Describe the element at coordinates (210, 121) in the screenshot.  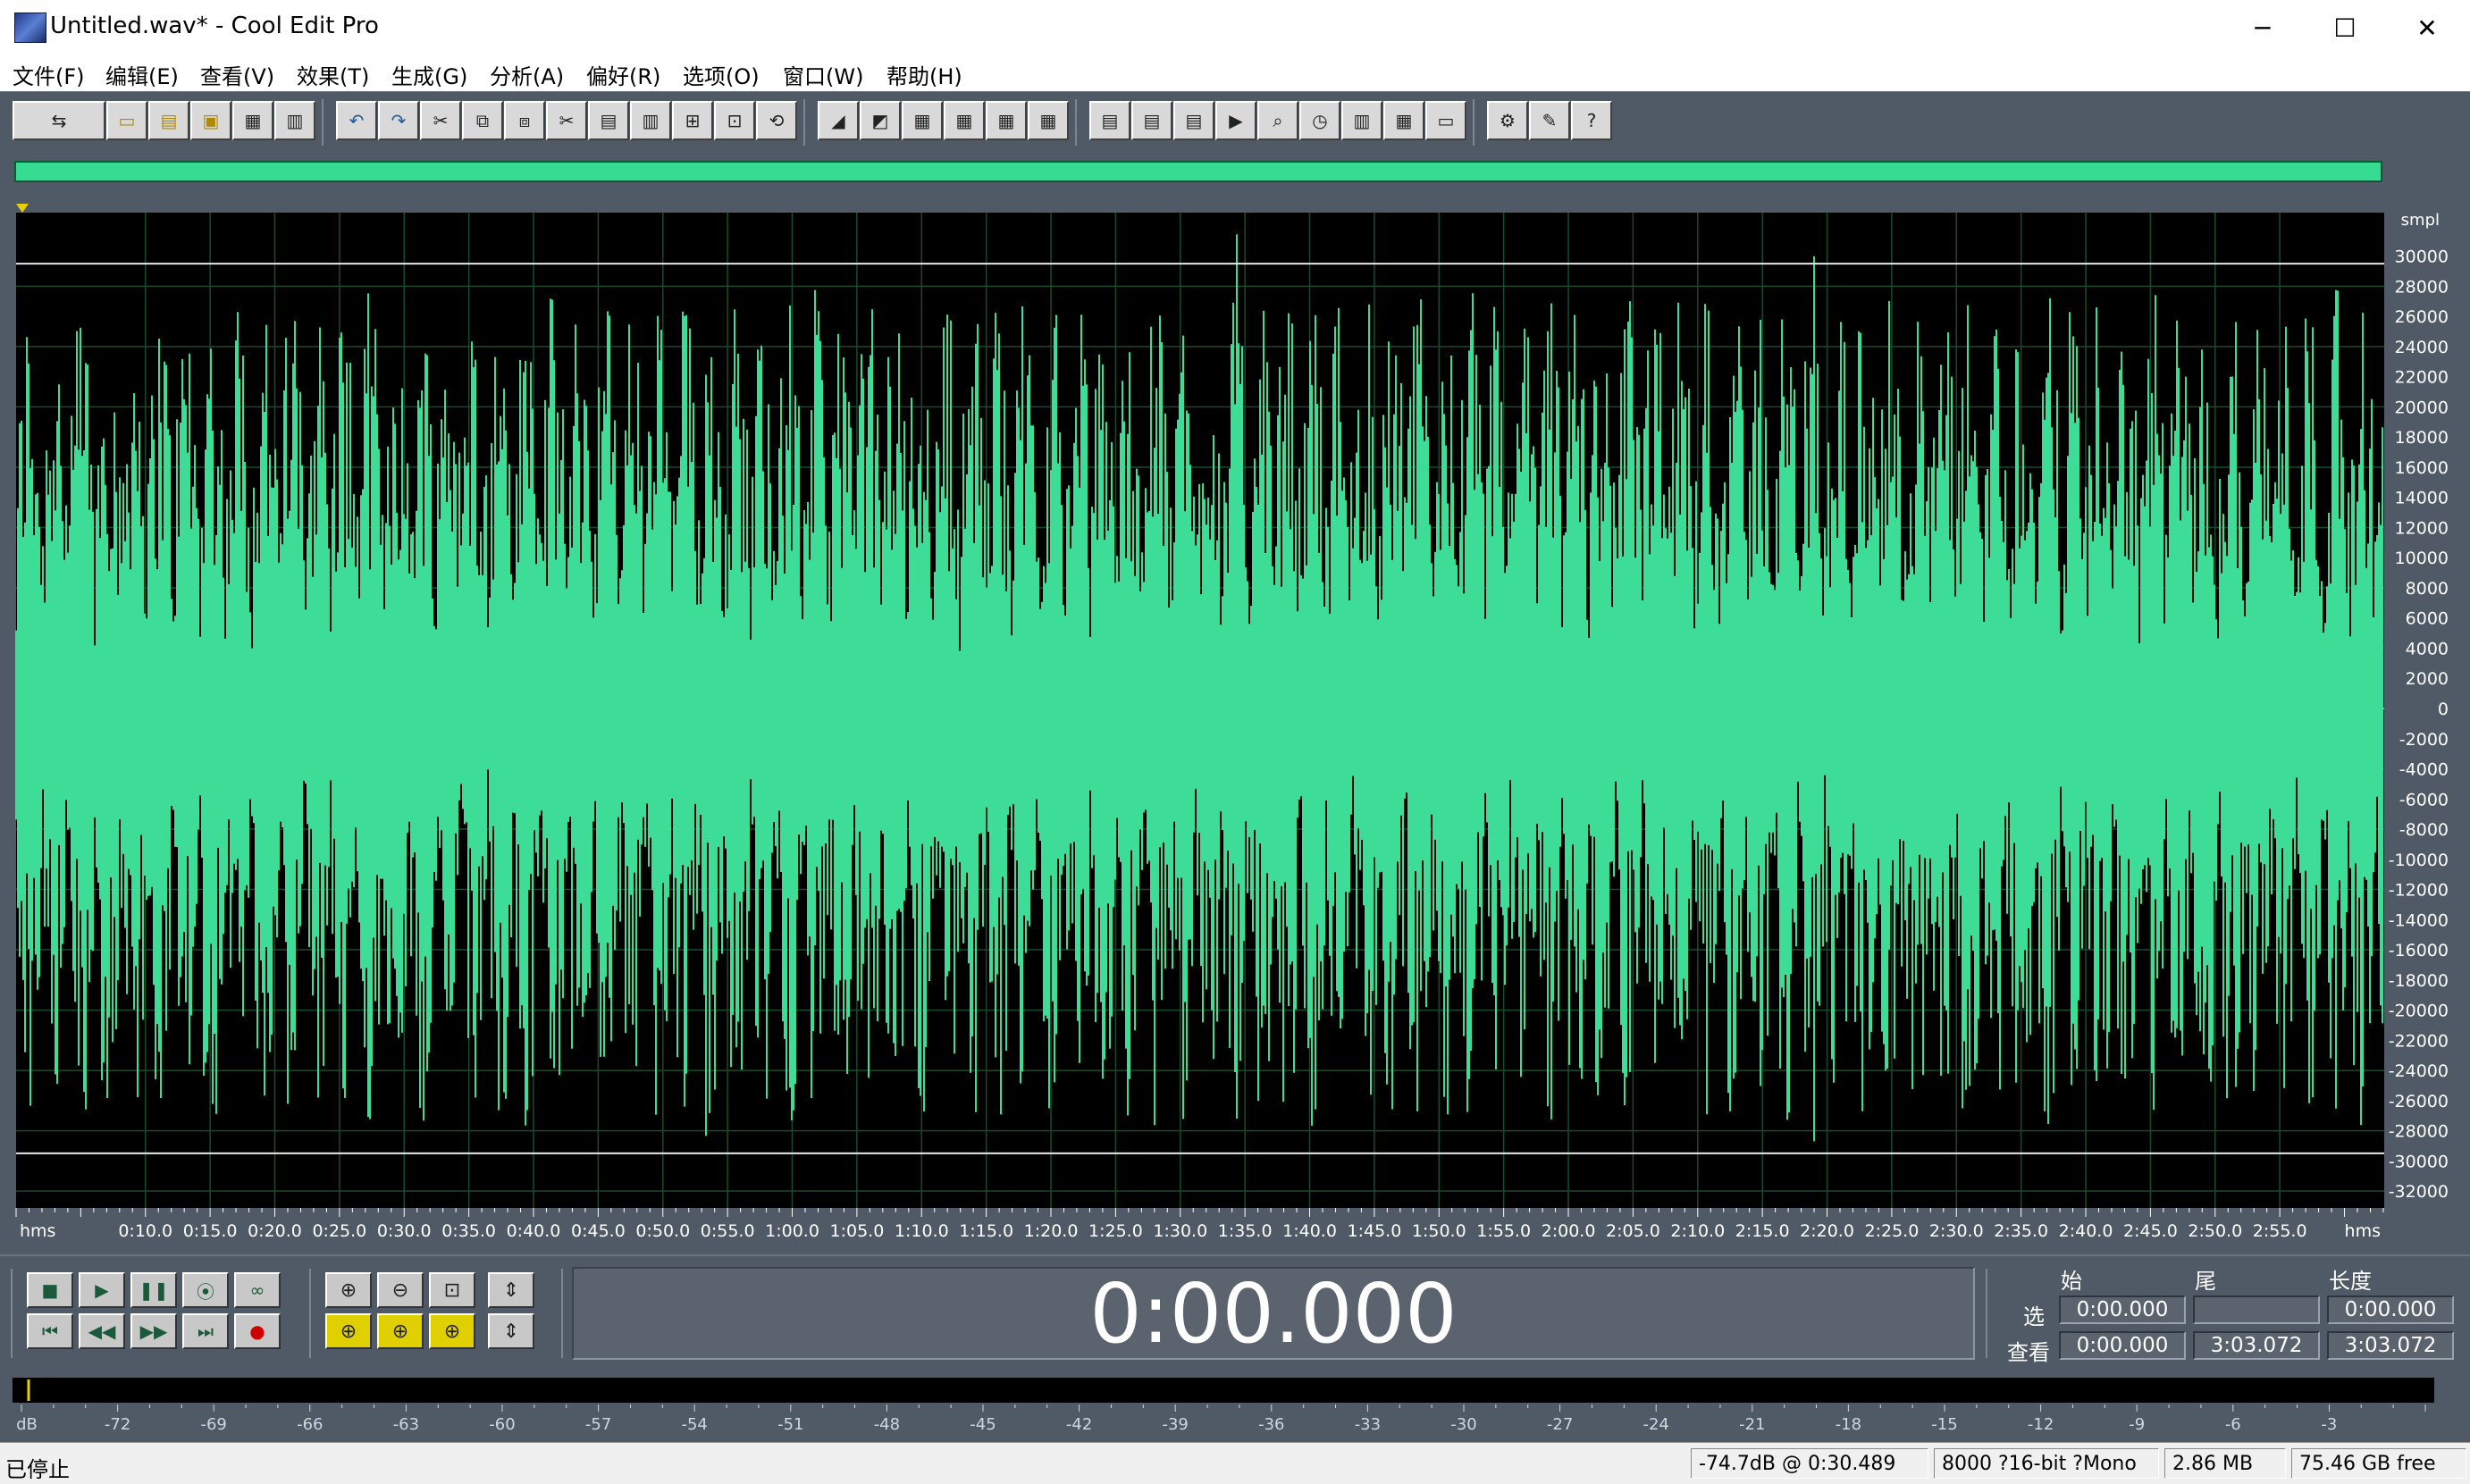
I see `save-button: ▣` at that location.